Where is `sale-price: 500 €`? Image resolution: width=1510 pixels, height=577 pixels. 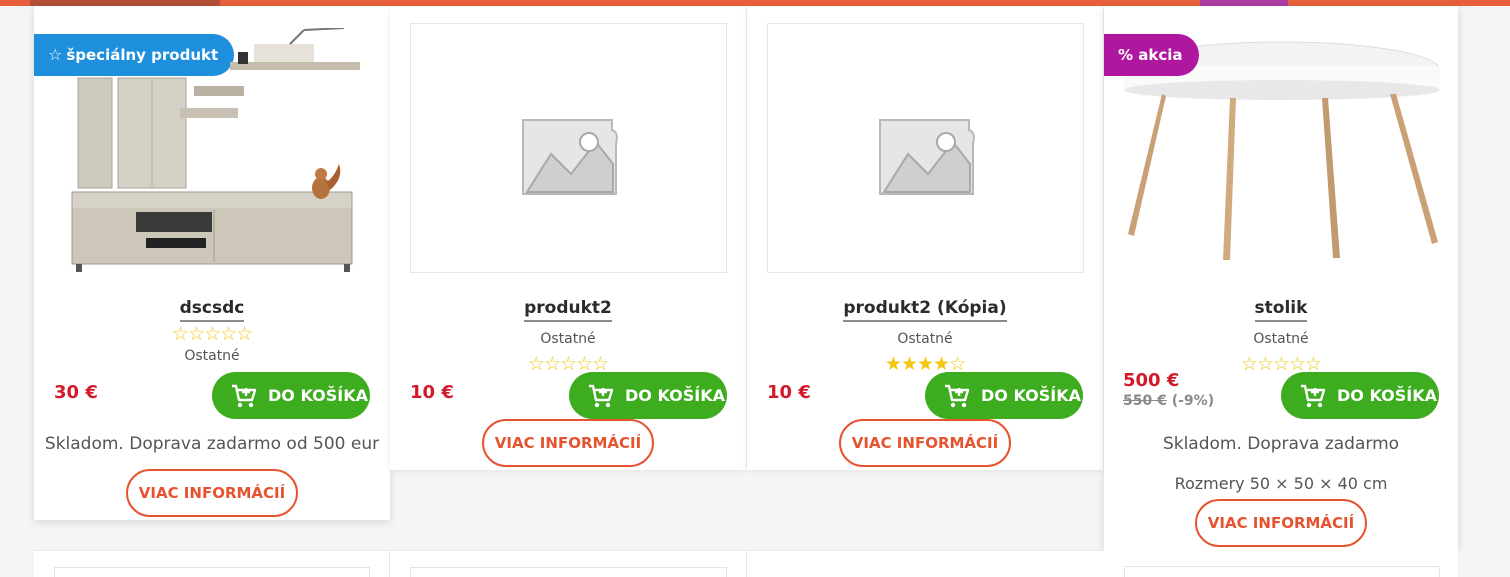 sale-price: 500 € is located at coordinates (1151, 380).